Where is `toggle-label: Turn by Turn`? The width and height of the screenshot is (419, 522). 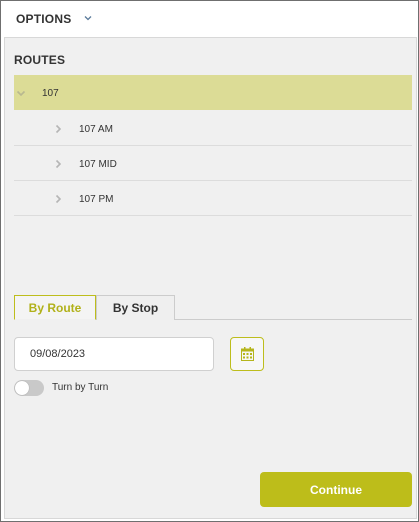
toggle-label: Turn by Turn is located at coordinates (80, 387).